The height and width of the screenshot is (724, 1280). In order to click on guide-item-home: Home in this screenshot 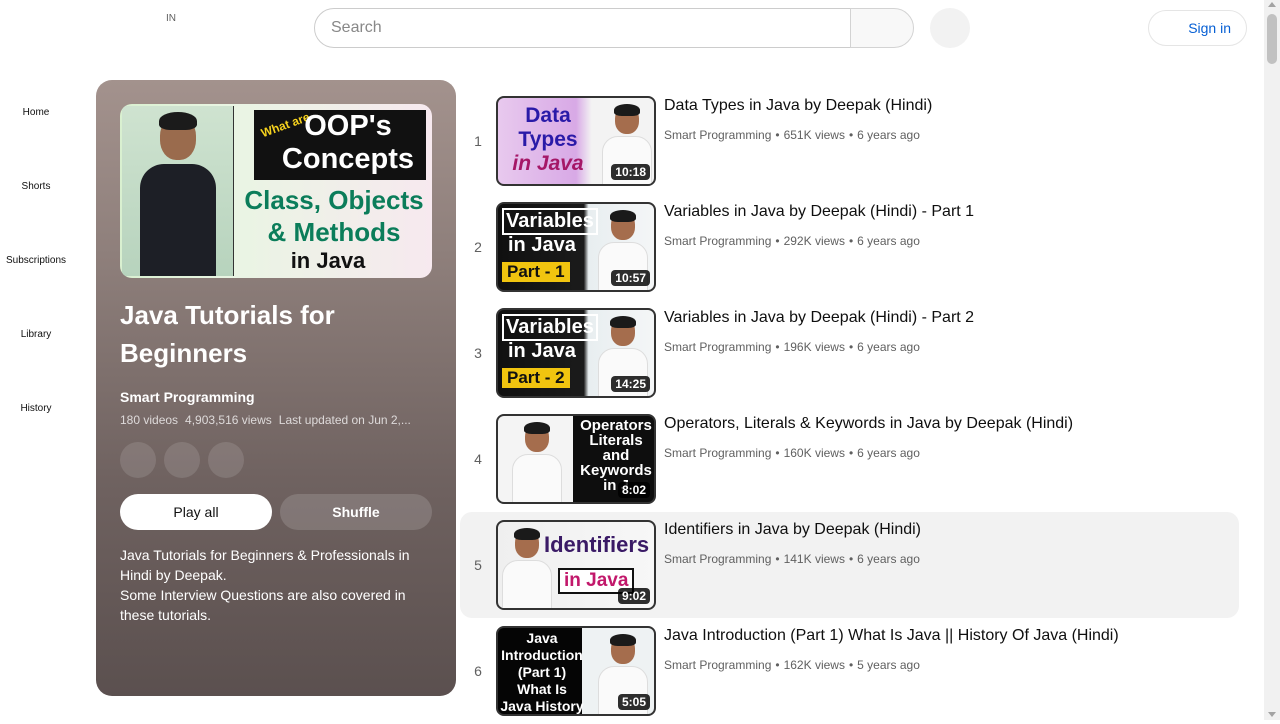, I will do `click(36, 93)`.